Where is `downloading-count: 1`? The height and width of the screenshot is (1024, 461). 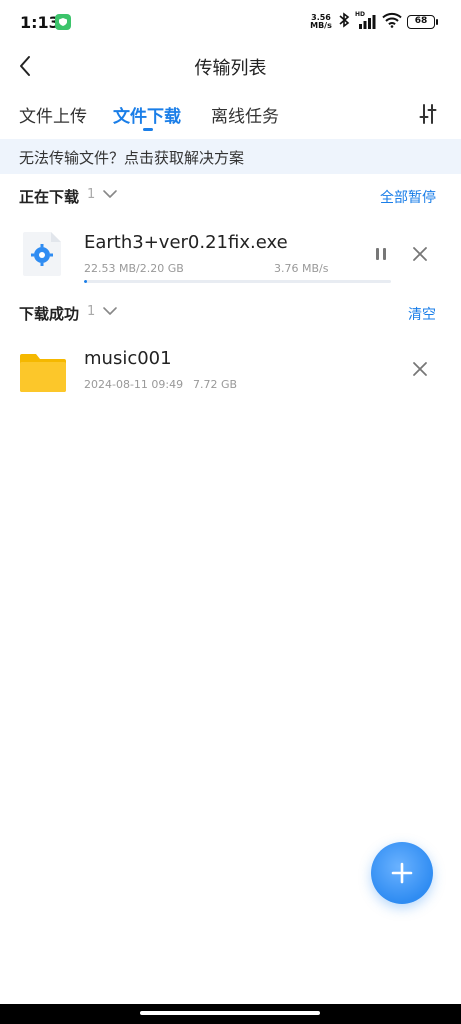 downloading-count: 1 is located at coordinates (91, 194).